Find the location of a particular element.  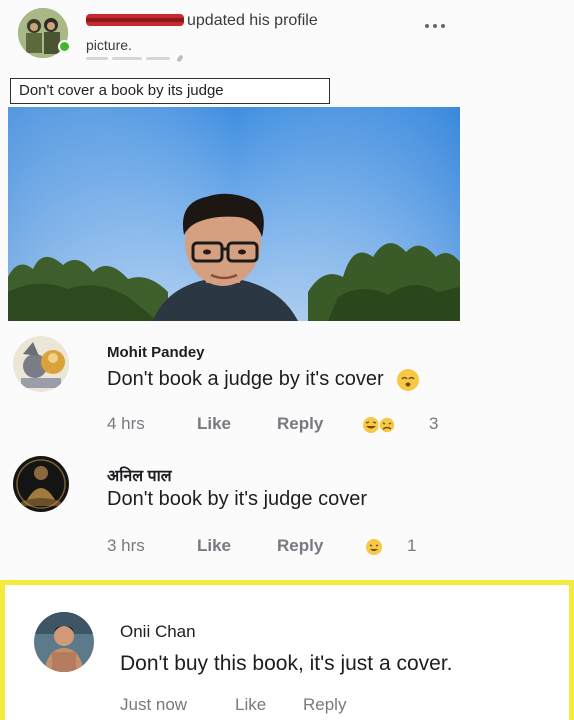

comment-meta: Just now Like Reply is located at coordinates (320, 706).